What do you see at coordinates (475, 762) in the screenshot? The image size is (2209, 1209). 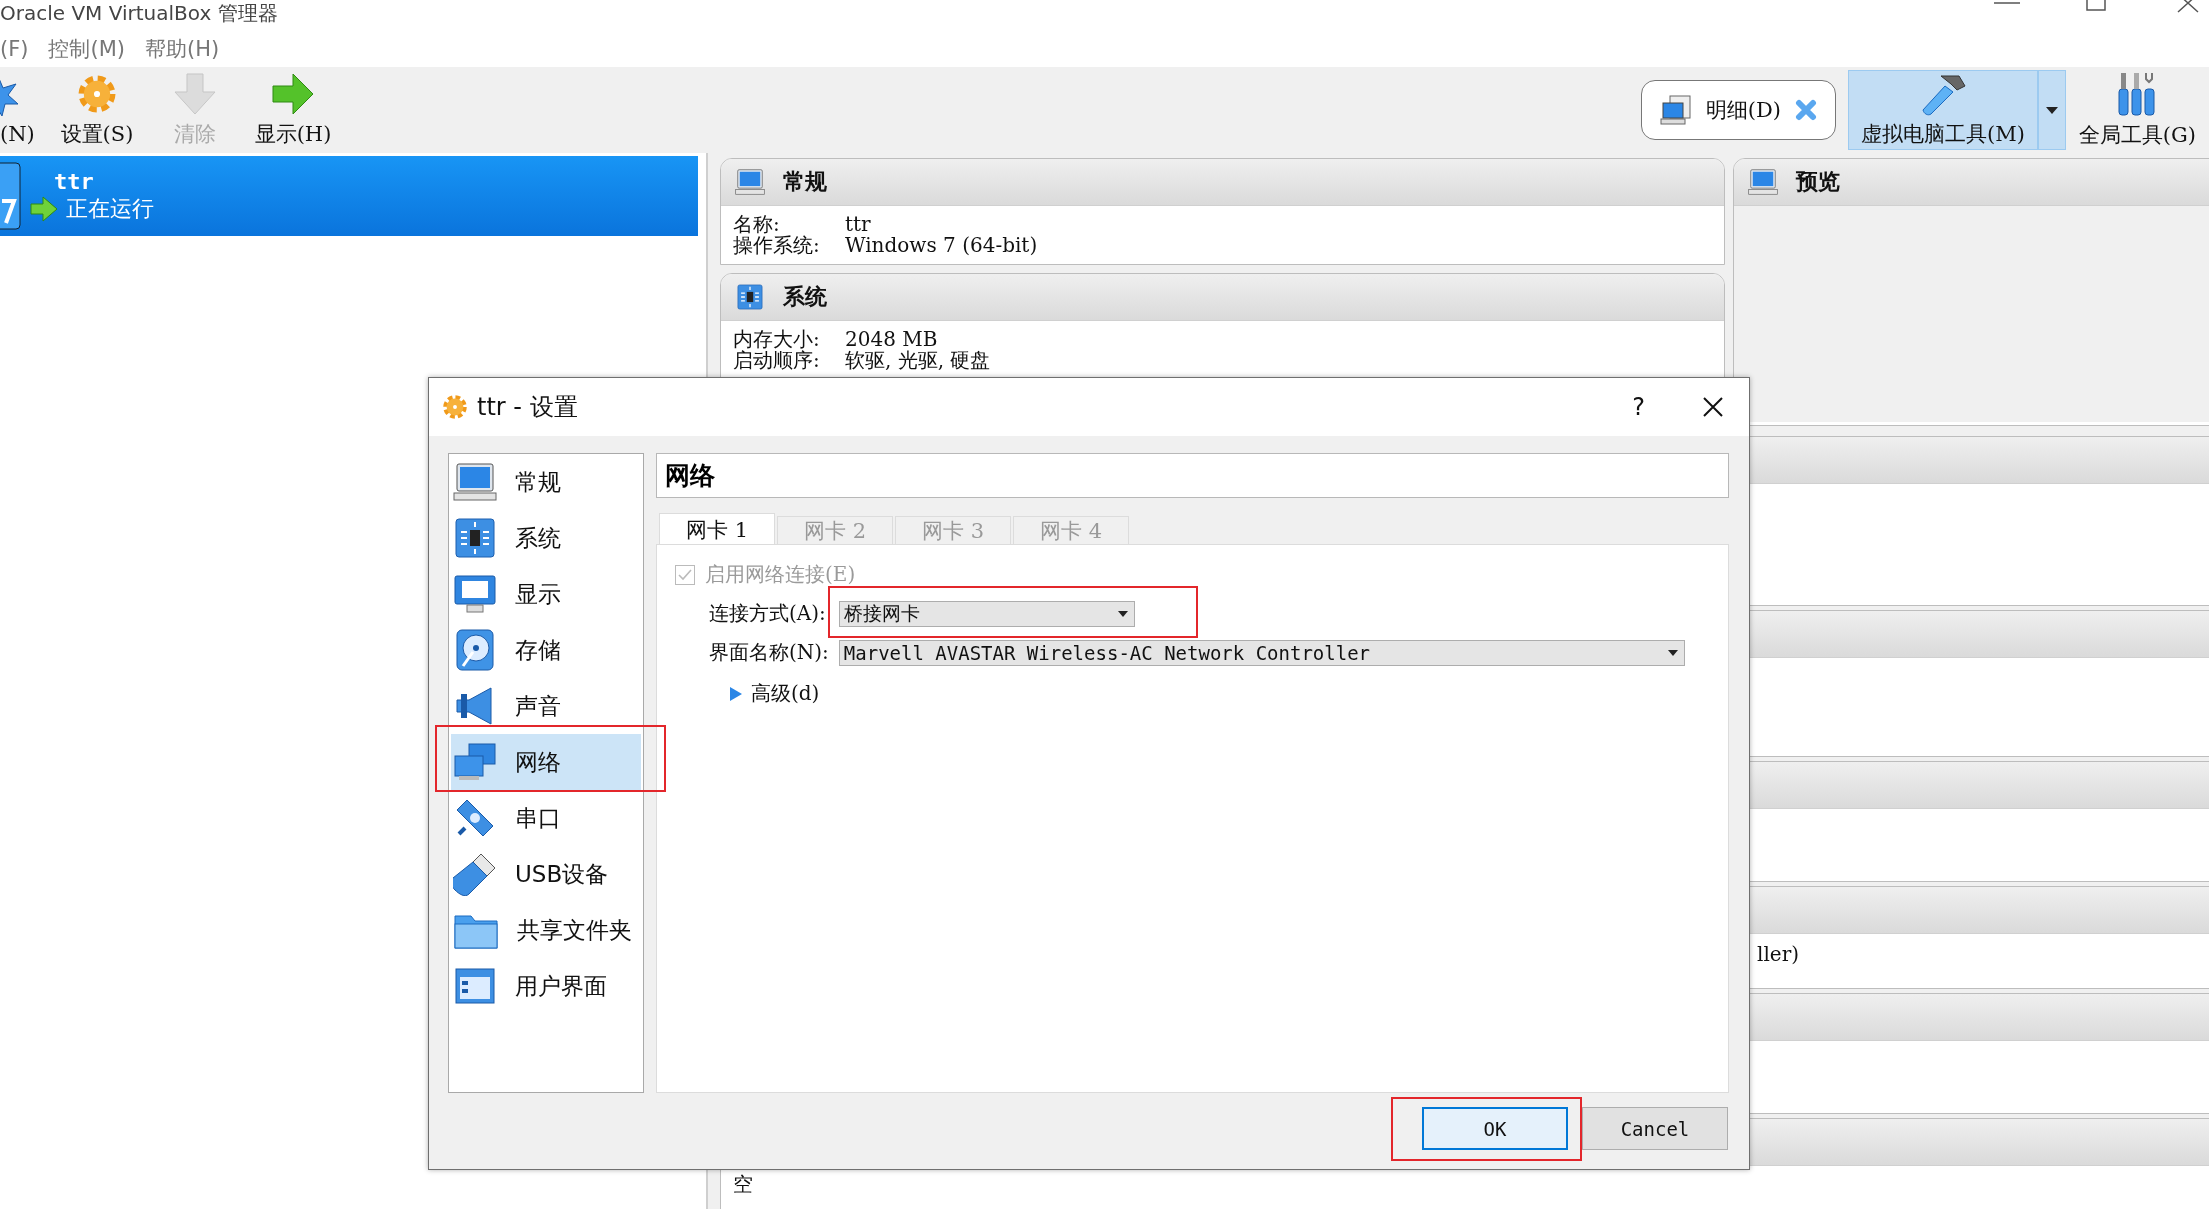 I see `network-icon` at bounding box center [475, 762].